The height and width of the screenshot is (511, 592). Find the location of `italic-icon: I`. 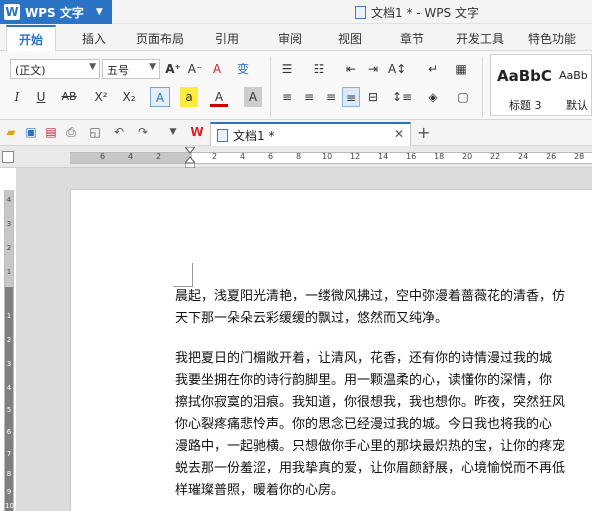

italic-icon: I is located at coordinates (17, 97).